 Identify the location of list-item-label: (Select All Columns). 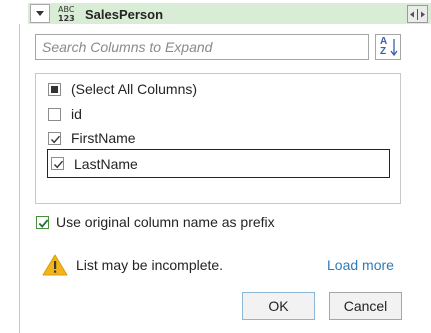
(134, 89).